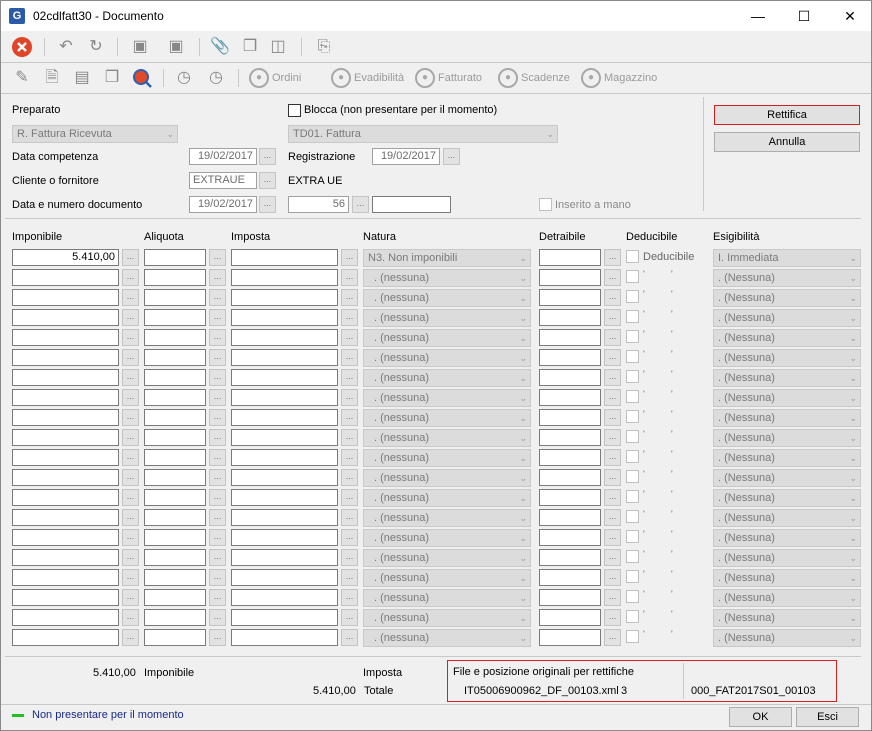  What do you see at coordinates (406, 156) in the screenshot?
I see `registrazione-field: 19/02/2017` at bounding box center [406, 156].